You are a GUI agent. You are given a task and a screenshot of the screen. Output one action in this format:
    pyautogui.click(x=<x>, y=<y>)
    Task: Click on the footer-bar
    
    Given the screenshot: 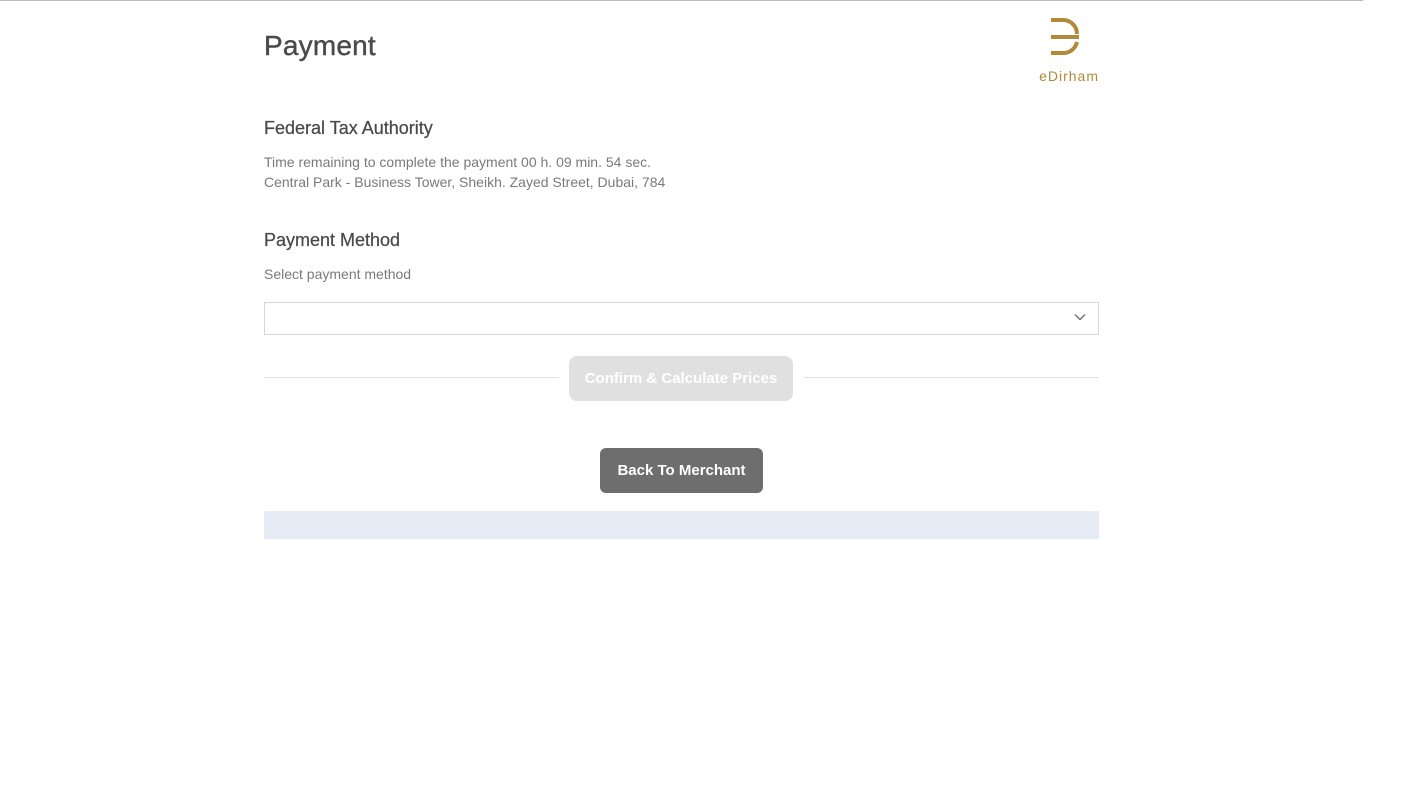 What is the action you would take?
    pyautogui.click(x=681, y=525)
    